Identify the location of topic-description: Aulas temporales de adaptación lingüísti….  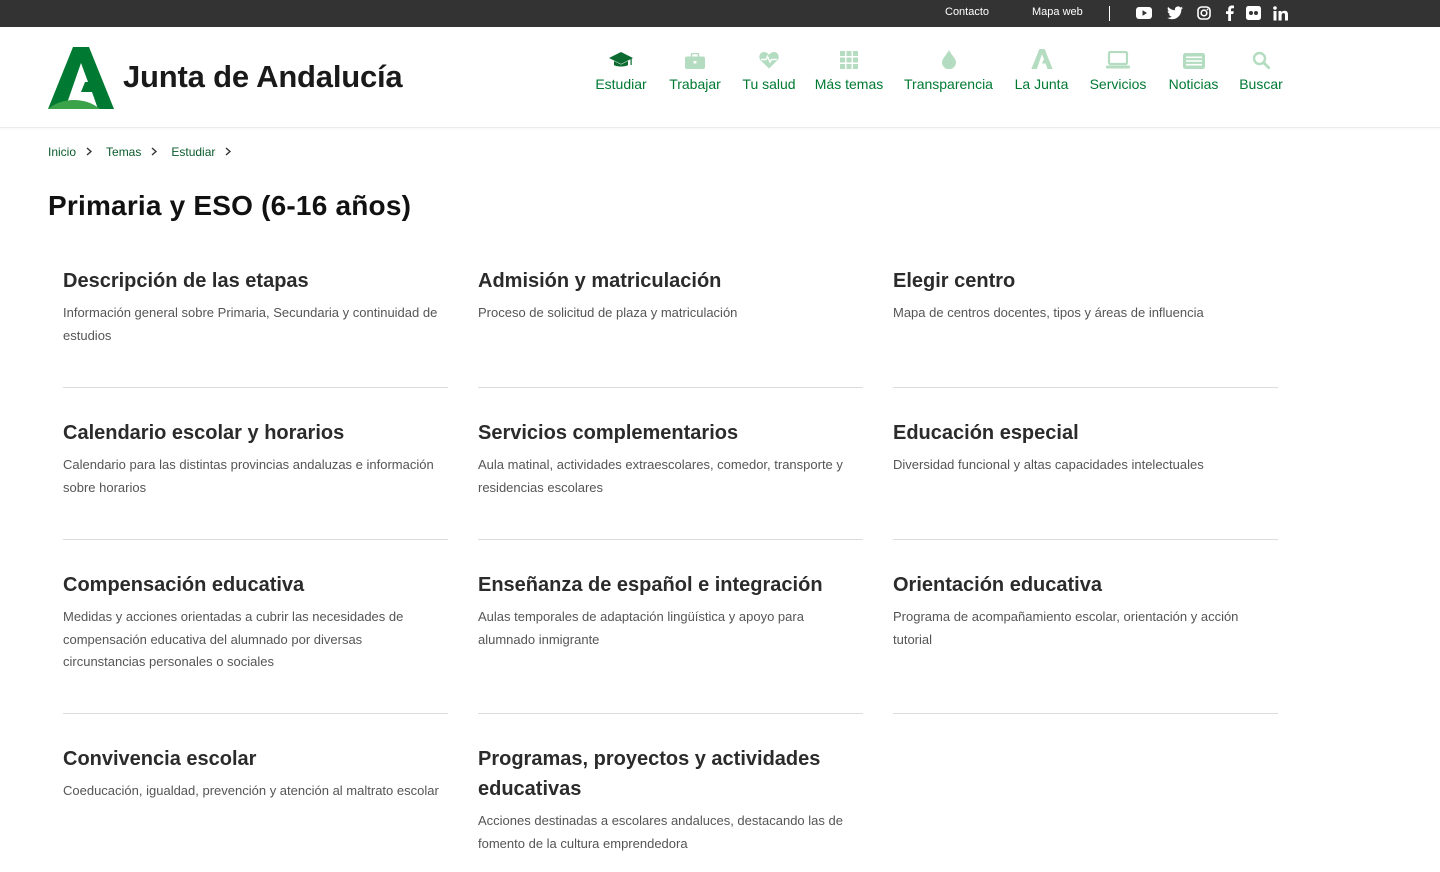
(641, 628).